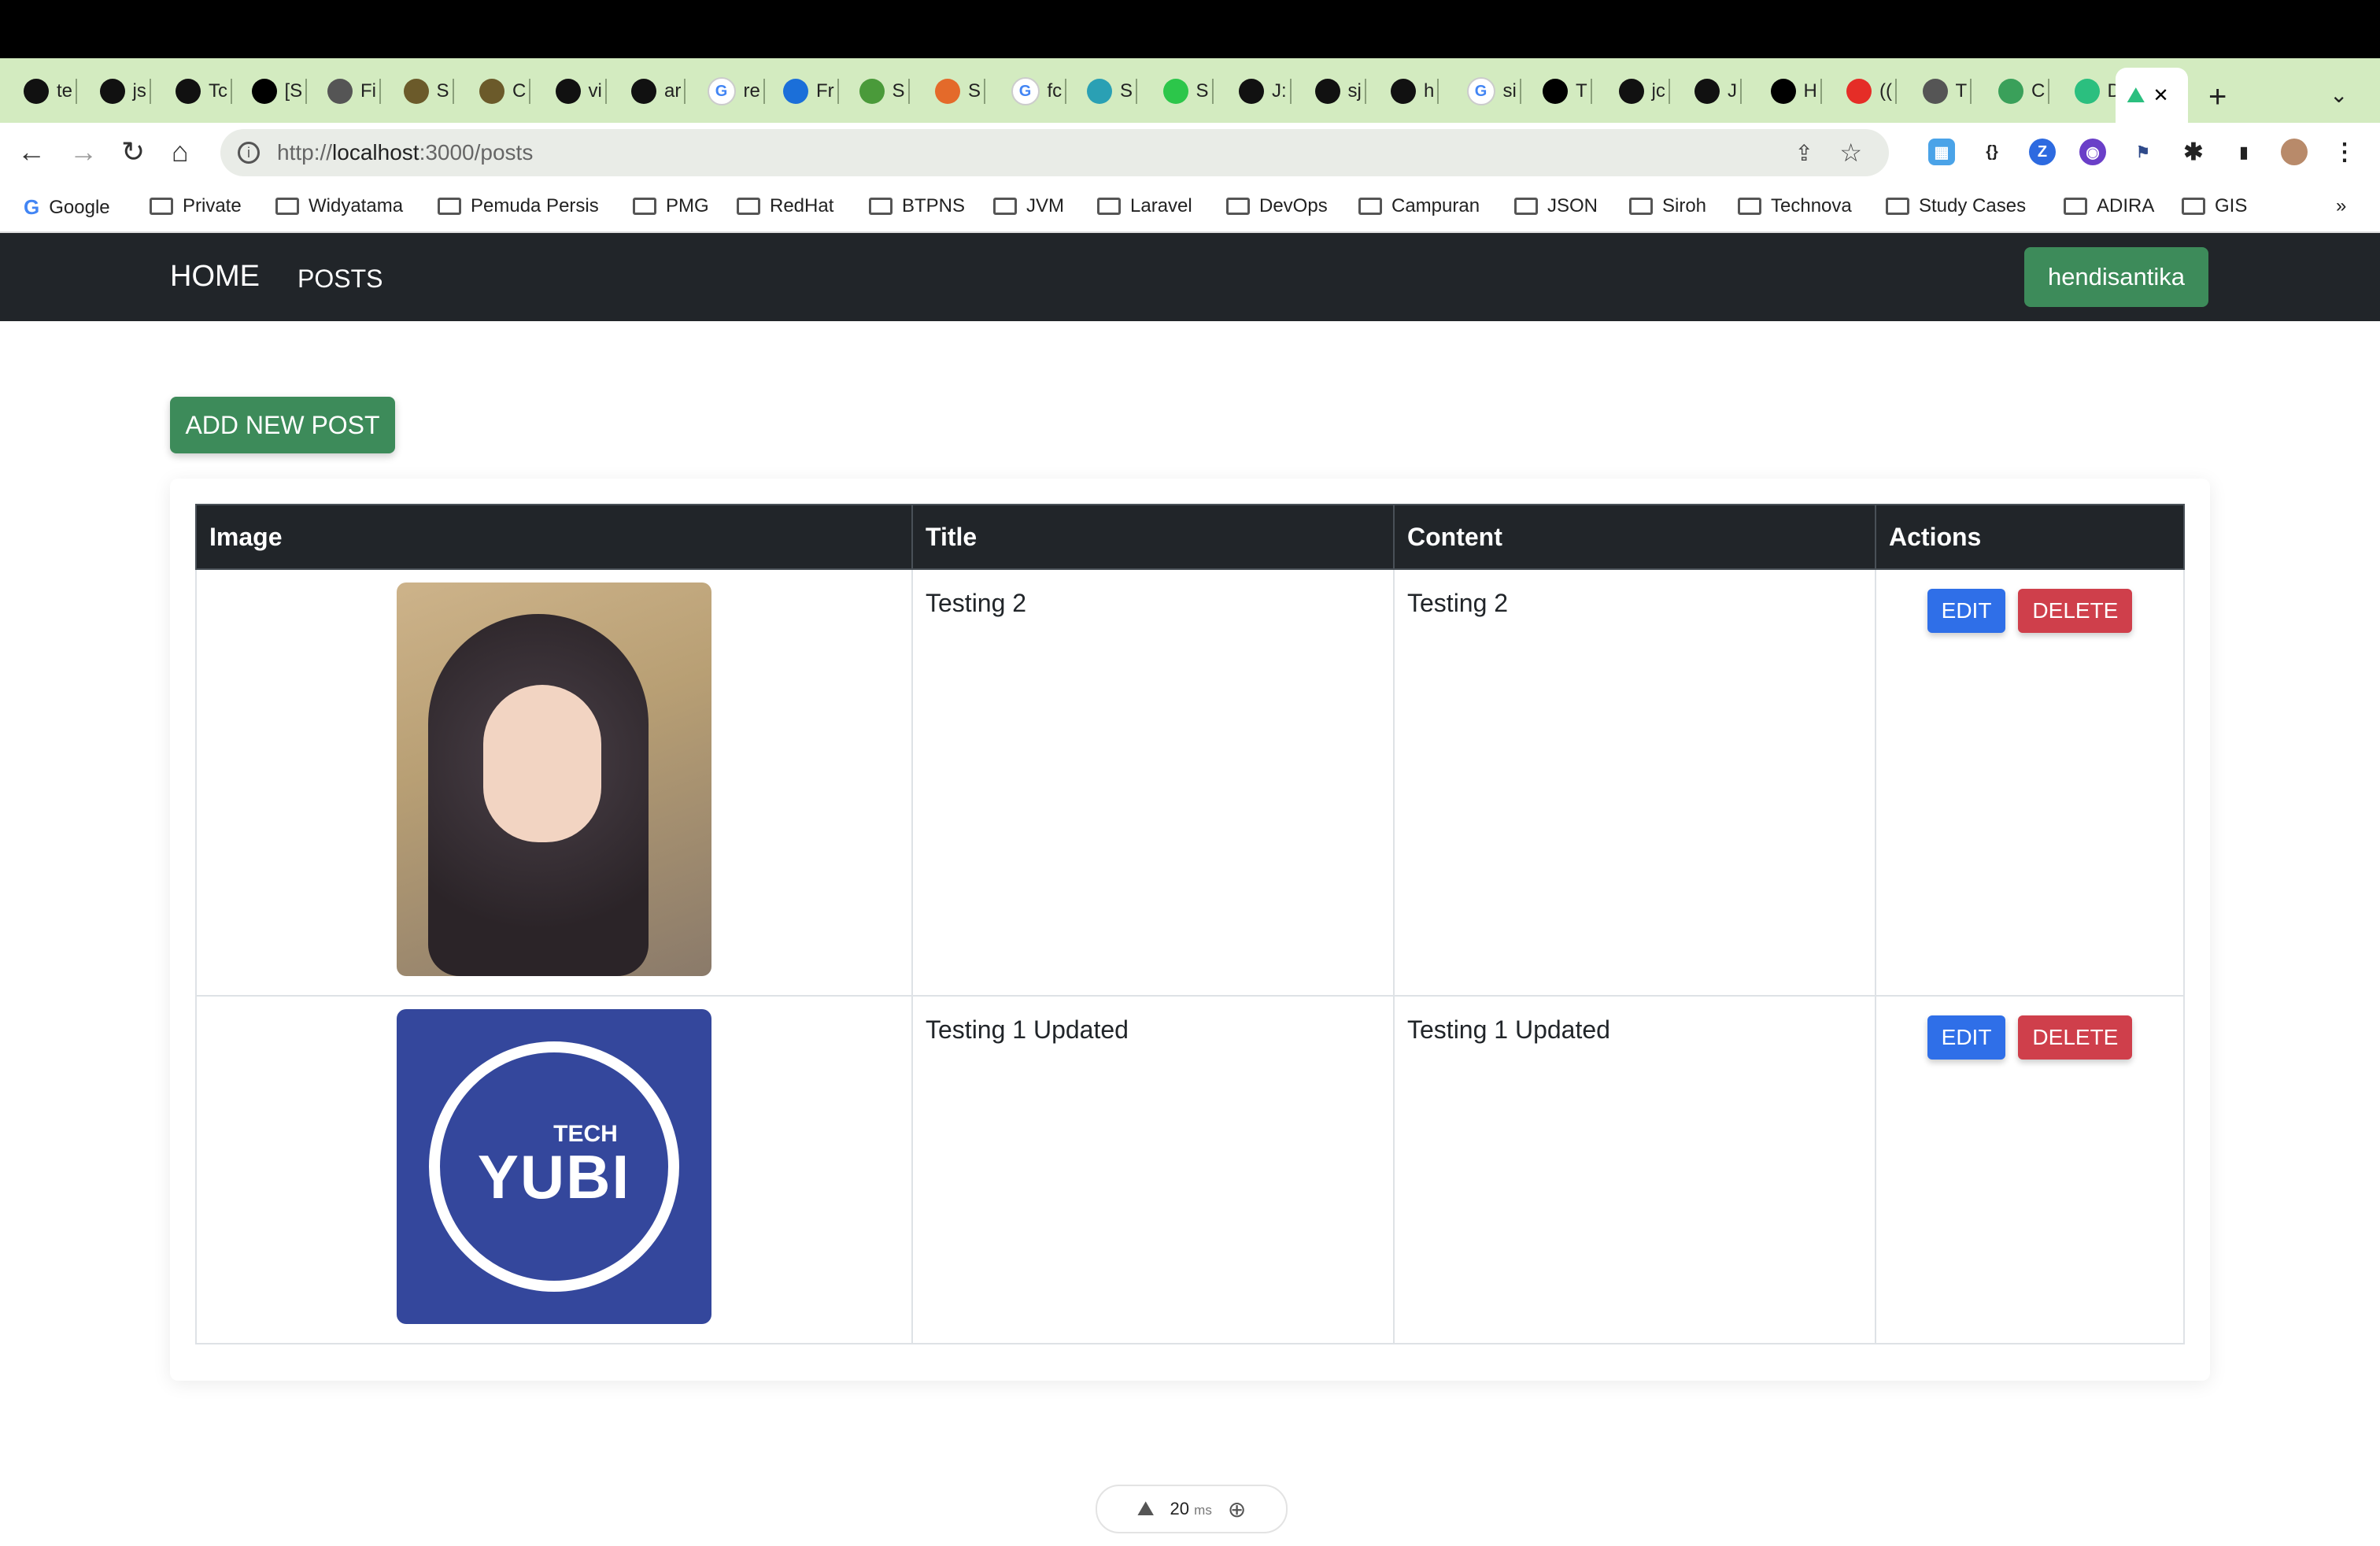 This screenshot has height=1546, width=2380. Describe the element at coordinates (1796, 91) in the screenshot. I see `browser-tab: H` at that location.